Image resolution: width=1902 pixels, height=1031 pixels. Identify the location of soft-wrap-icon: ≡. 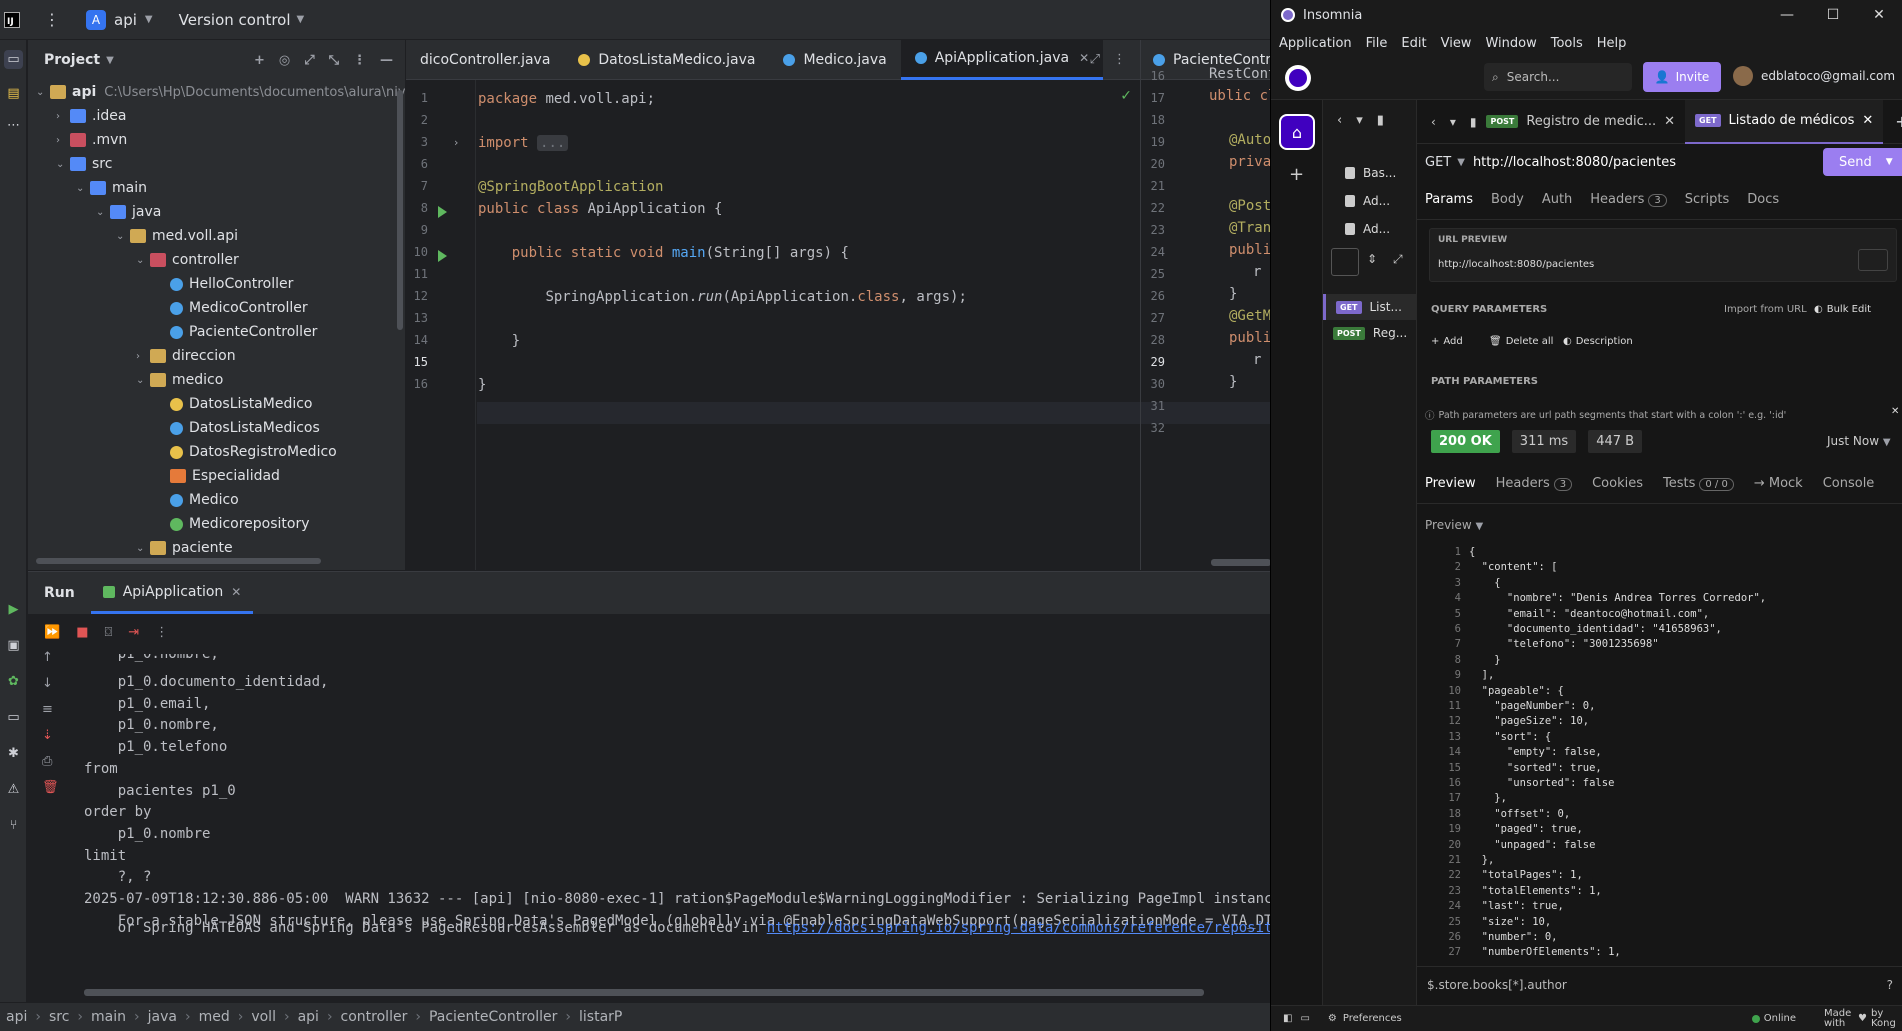
(47, 709).